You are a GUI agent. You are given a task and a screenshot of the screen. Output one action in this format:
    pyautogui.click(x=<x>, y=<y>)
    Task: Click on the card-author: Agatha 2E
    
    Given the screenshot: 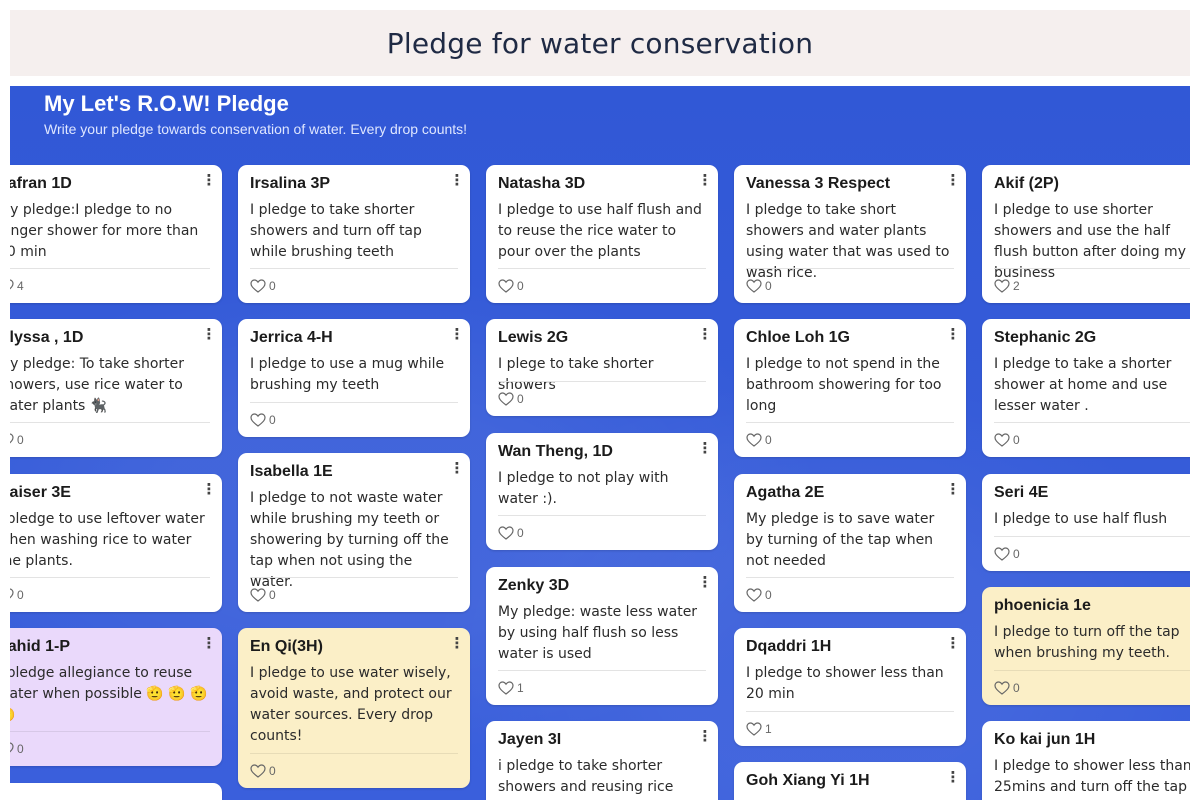 What is the action you would take?
    pyautogui.click(x=785, y=492)
    